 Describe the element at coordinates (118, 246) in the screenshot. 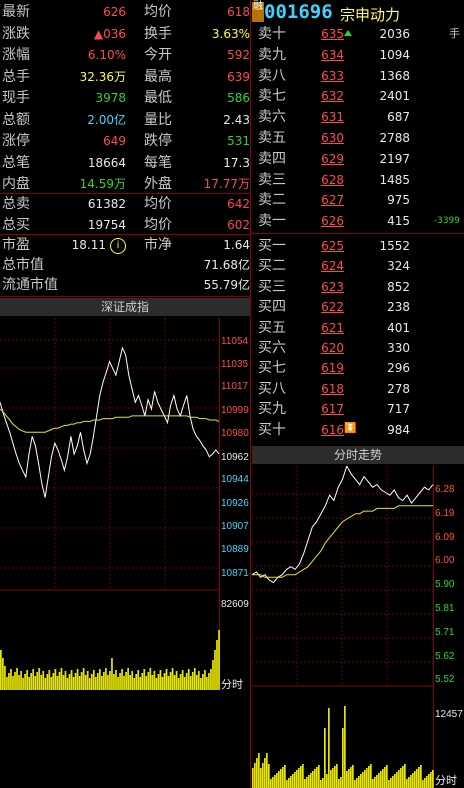

I see `info-icon: i` at that location.